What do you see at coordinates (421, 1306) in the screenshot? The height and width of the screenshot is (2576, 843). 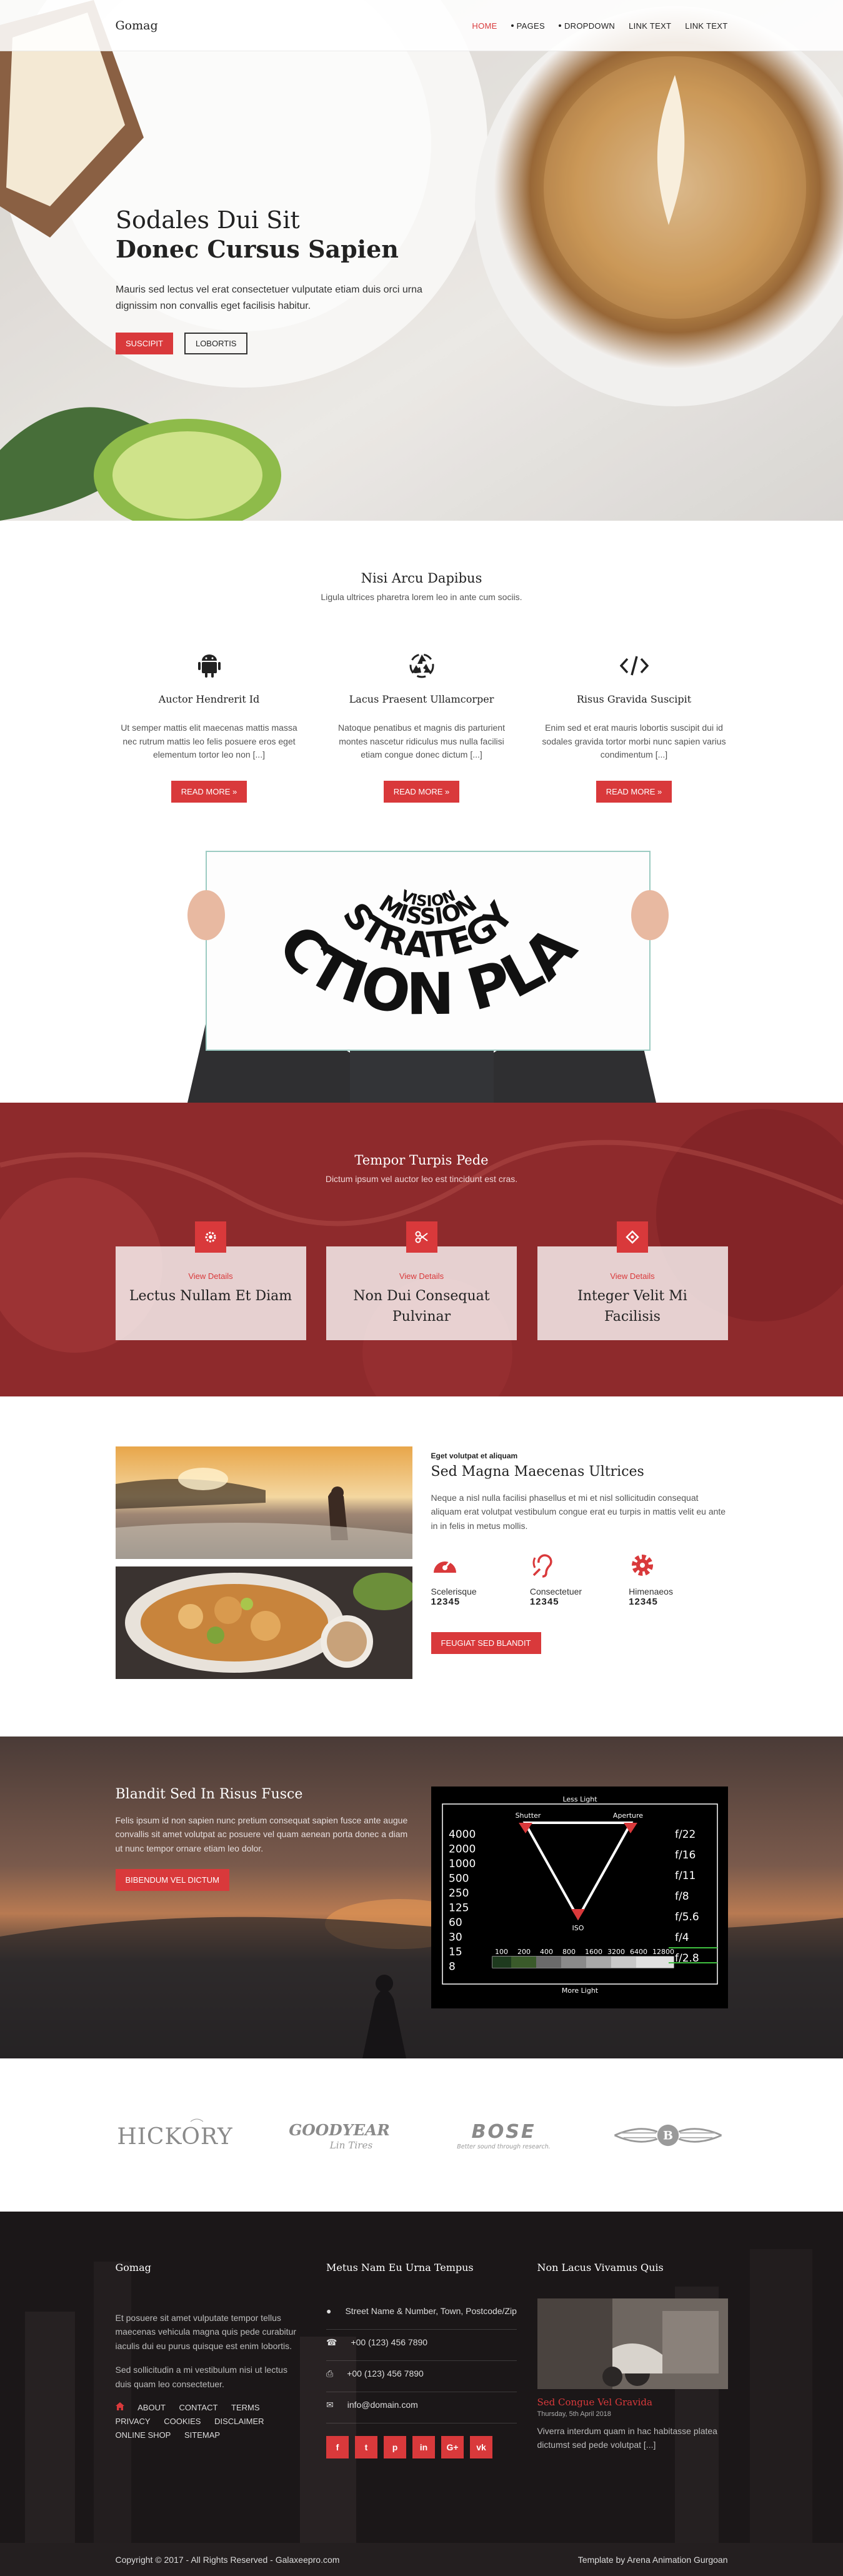 I see `feature-title: Non Dui Consequat Pulvinar` at bounding box center [421, 1306].